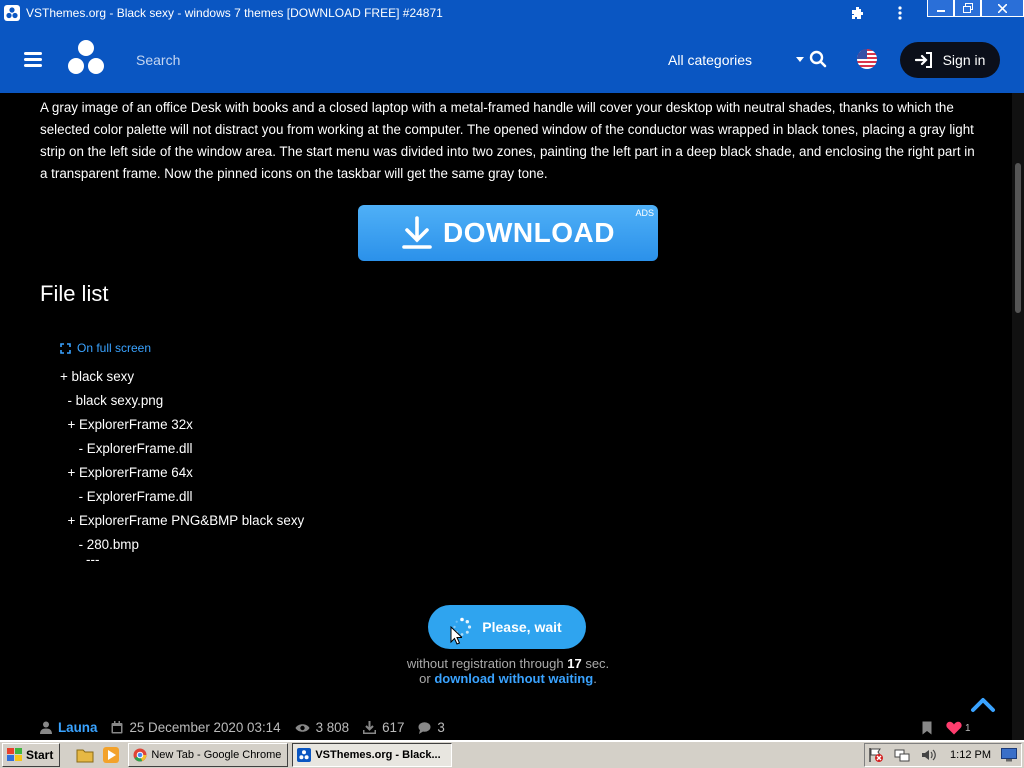 The height and width of the screenshot is (768, 1024). Describe the element at coordinates (441, 727) in the screenshot. I see `comments-count: 3` at that location.